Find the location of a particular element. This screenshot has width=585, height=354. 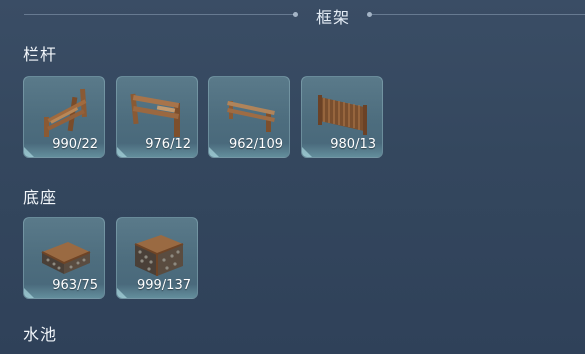

tall-wood-stone-base-icon is located at coordinates (159, 255).